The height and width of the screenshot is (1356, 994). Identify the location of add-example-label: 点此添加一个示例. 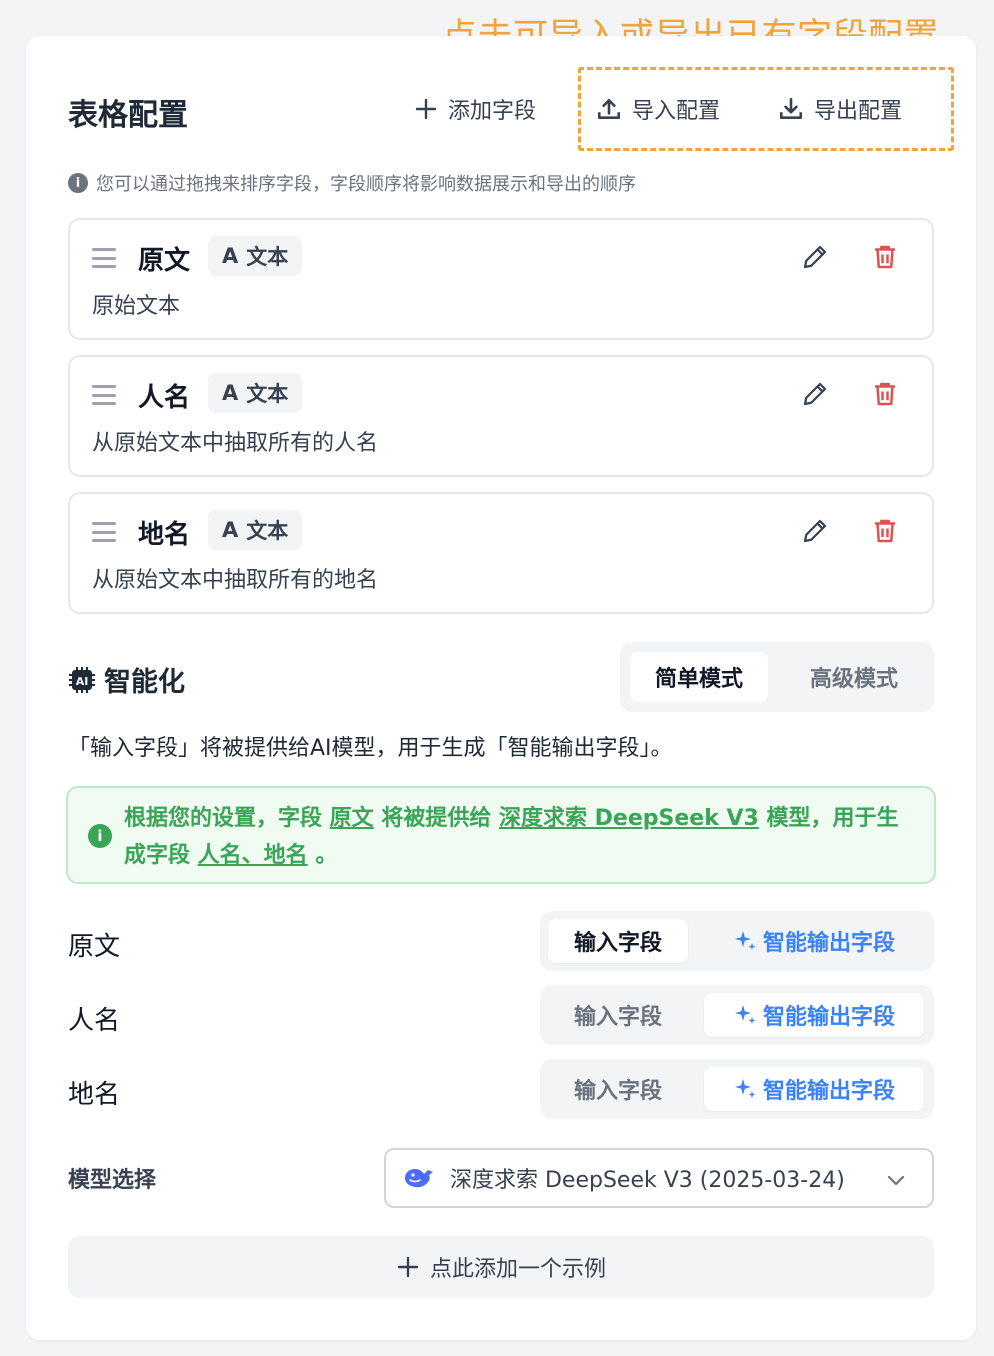
(517, 1269).